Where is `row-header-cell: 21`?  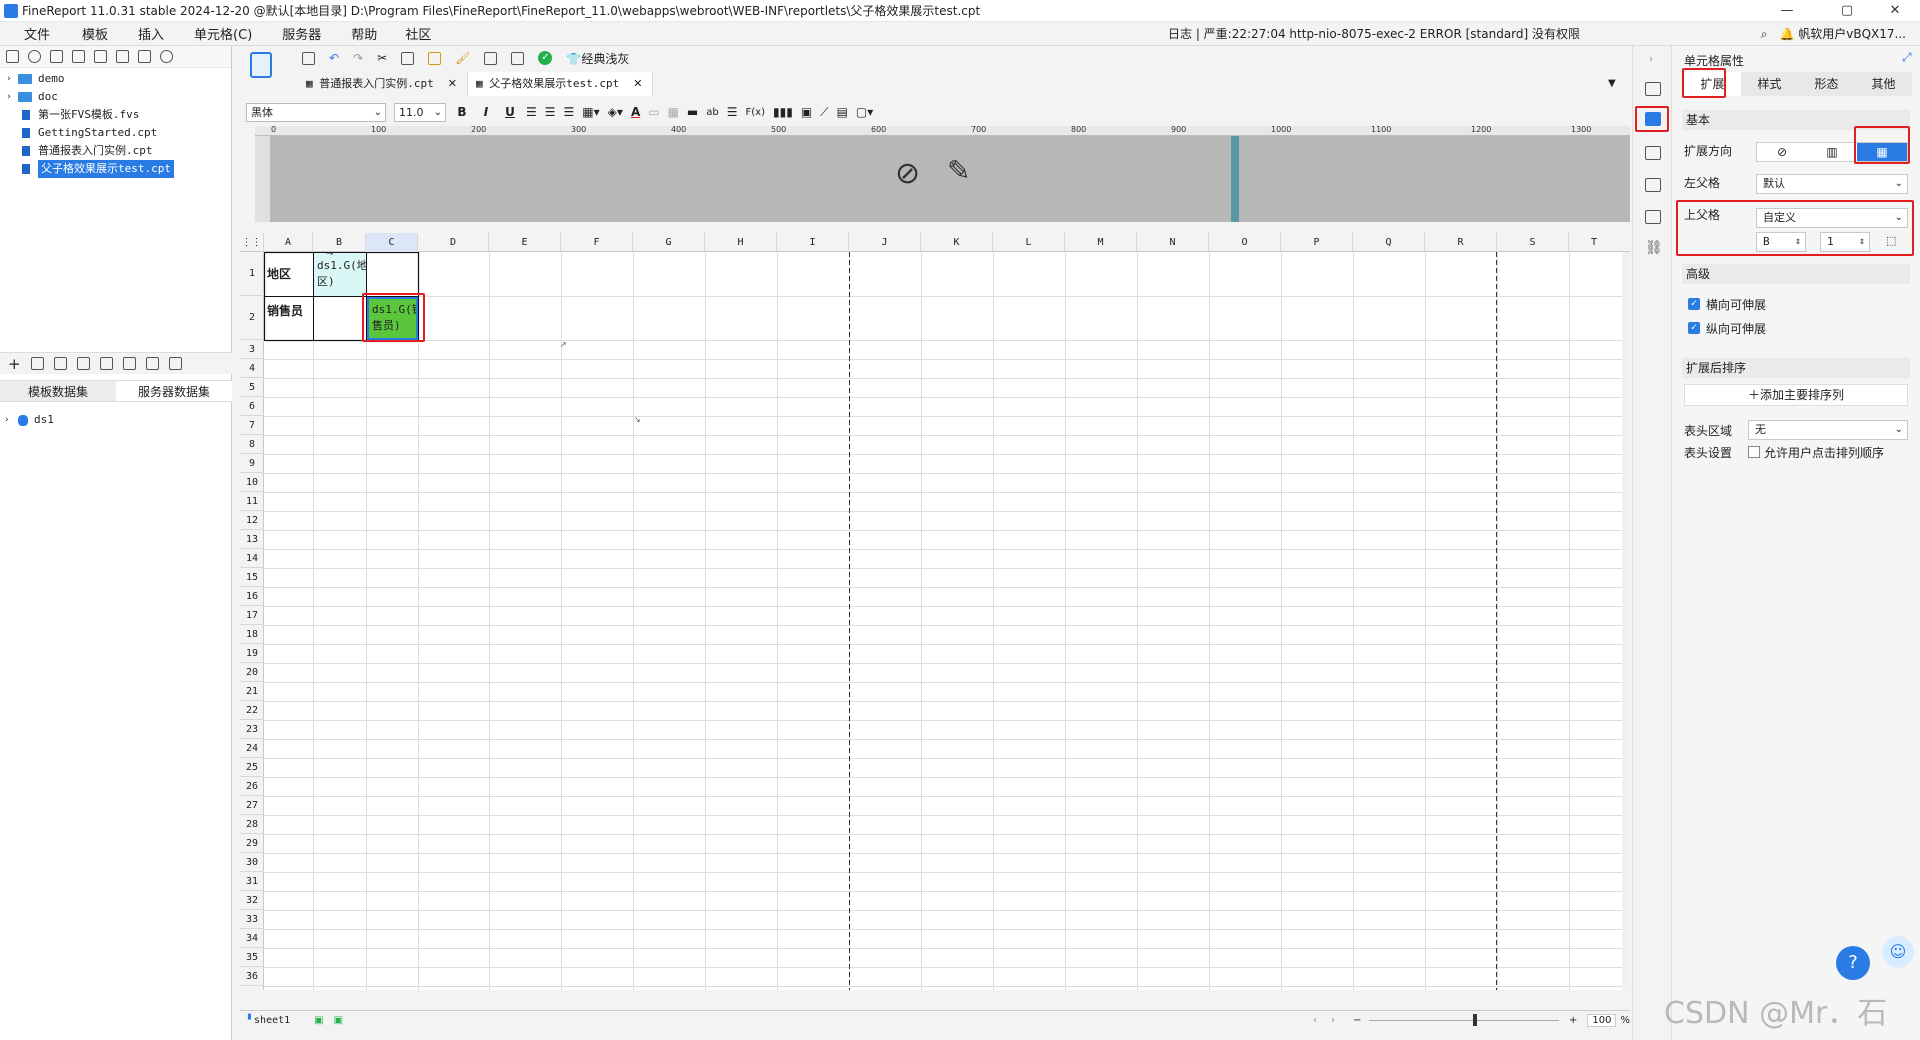 row-header-cell: 21 is located at coordinates (252, 691).